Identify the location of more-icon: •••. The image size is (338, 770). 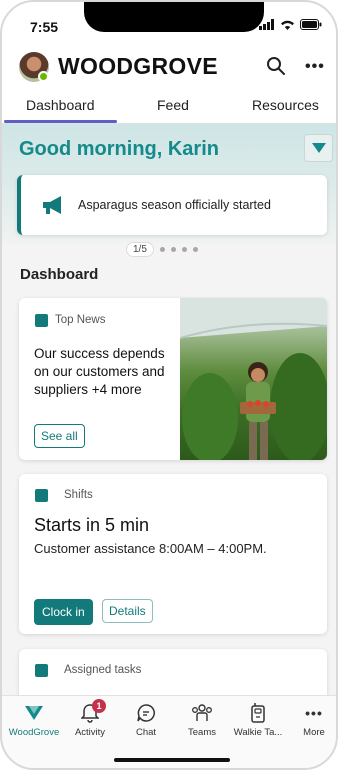
(314, 713).